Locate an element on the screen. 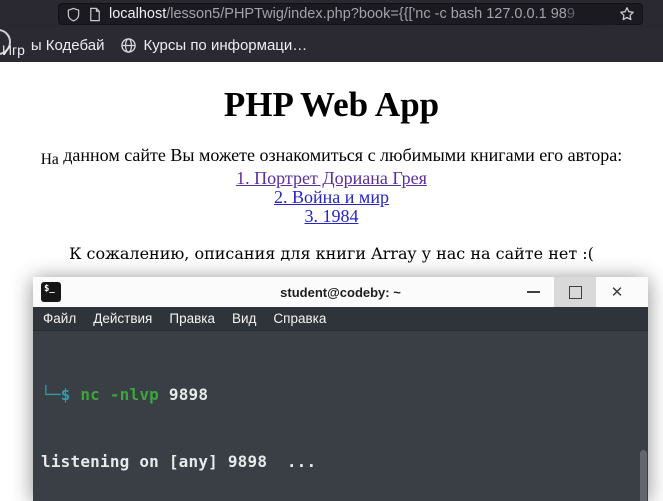 The width and height of the screenshot is (663, 501). bookmark-label-prefix: Игр is located at coordinates (13, 50).